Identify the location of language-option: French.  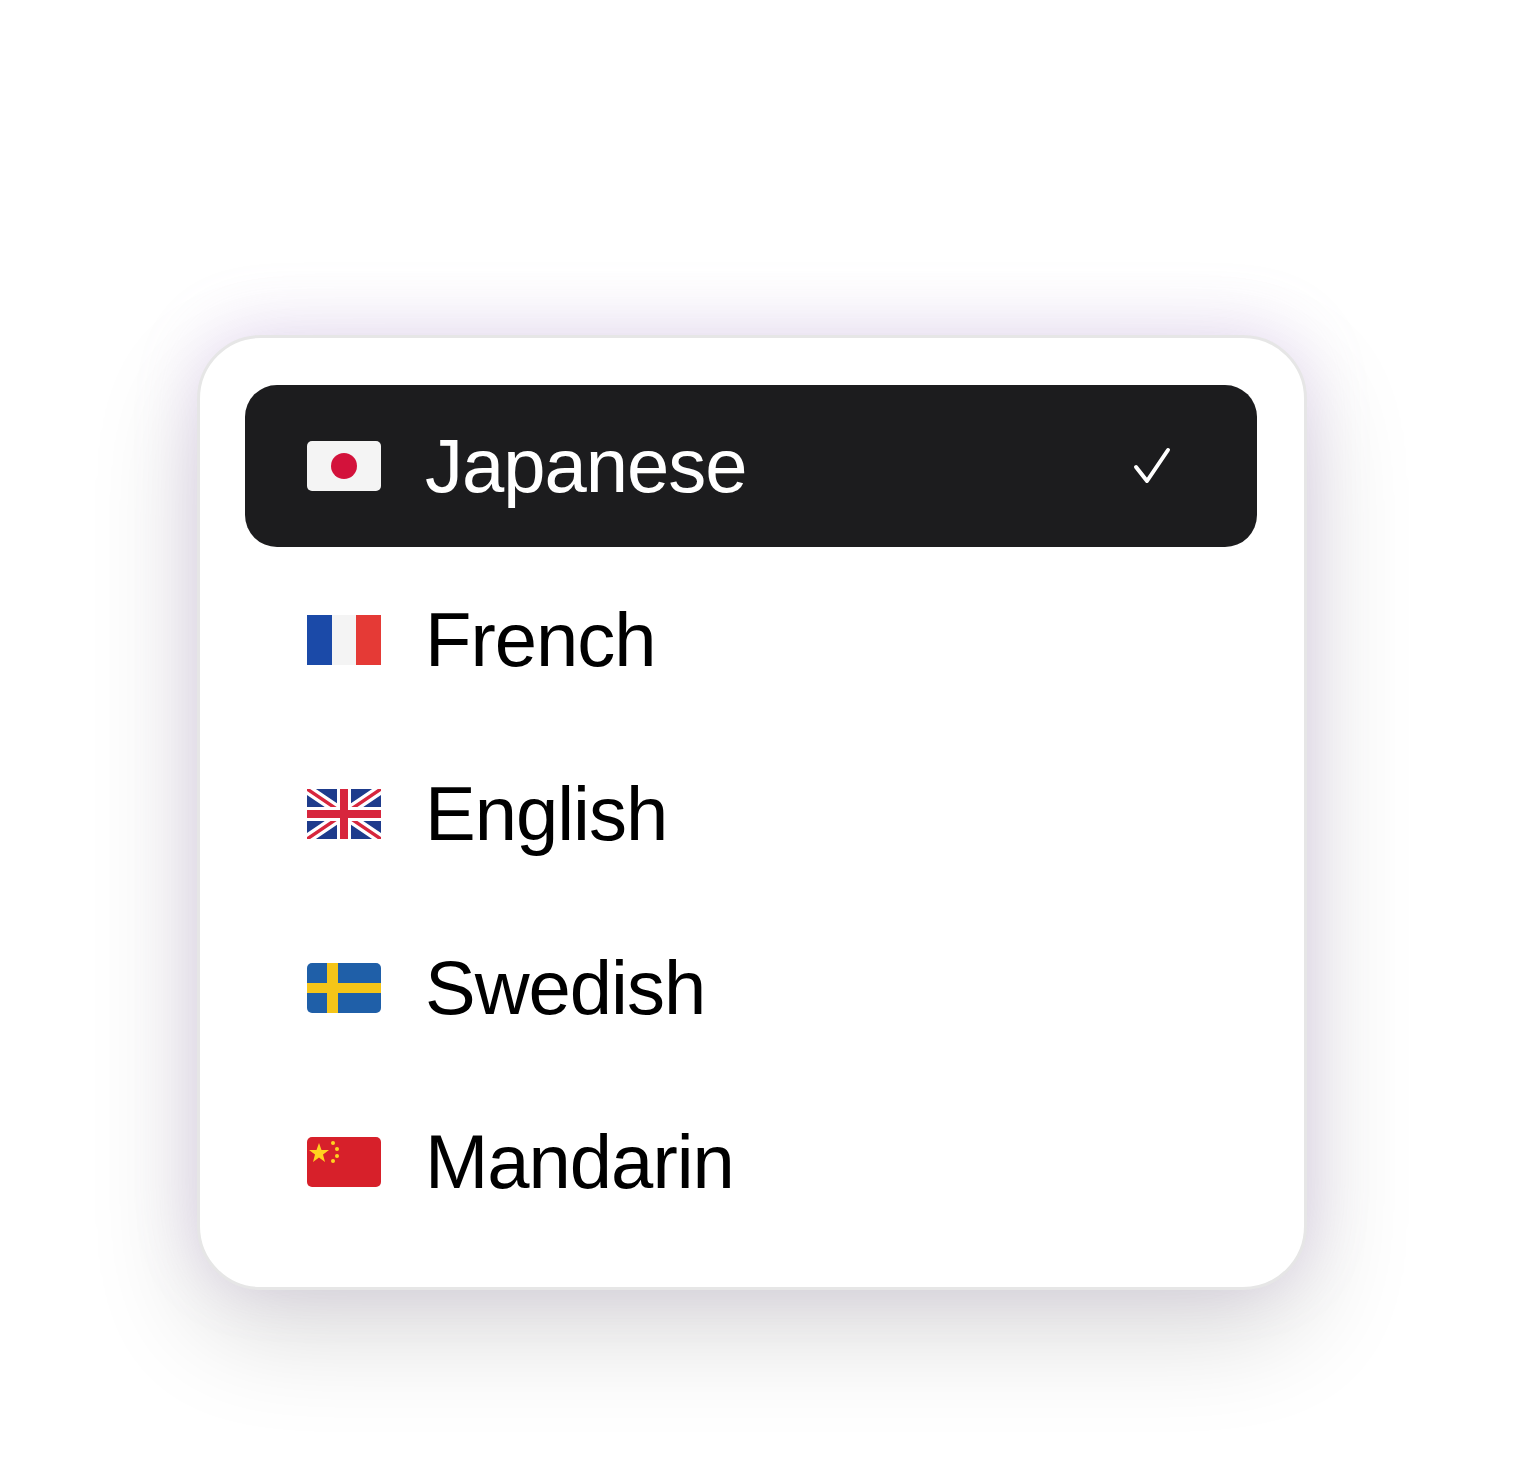
(751, 640).